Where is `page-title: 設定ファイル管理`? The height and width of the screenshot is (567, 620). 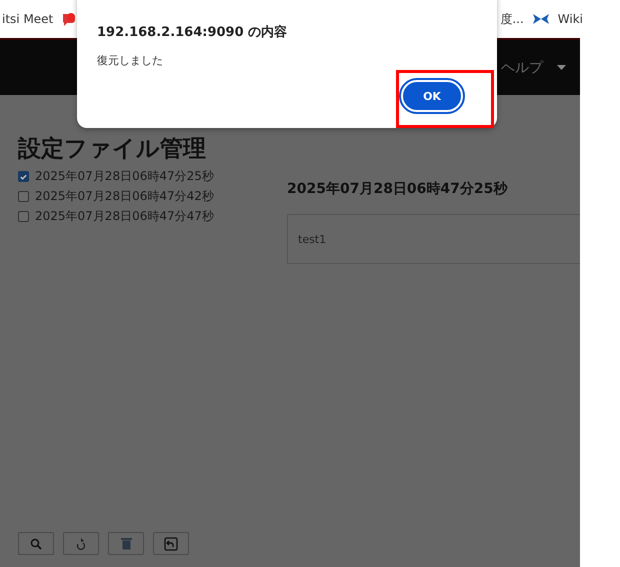 page-title: 設定ファイル管理 is located at coordinates (112, 149).